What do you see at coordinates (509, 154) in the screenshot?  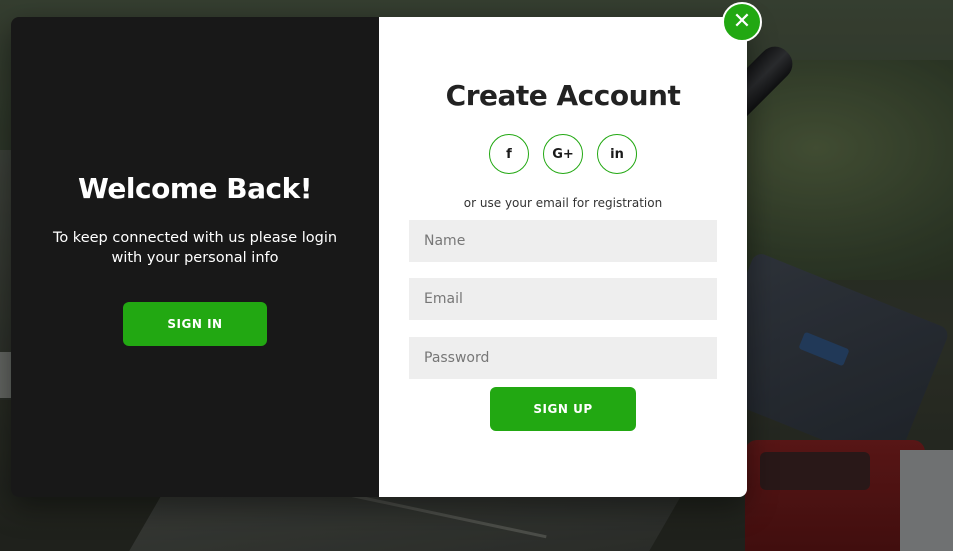 I see `facebook-icon: f` at bounding box center [509, 154].